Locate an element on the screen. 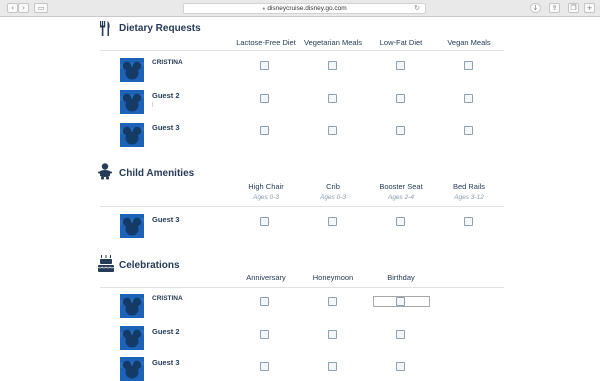 The width and height of the screenshot is (600, 381). column-label: Booster Seat is located at coordinates (401, 186).